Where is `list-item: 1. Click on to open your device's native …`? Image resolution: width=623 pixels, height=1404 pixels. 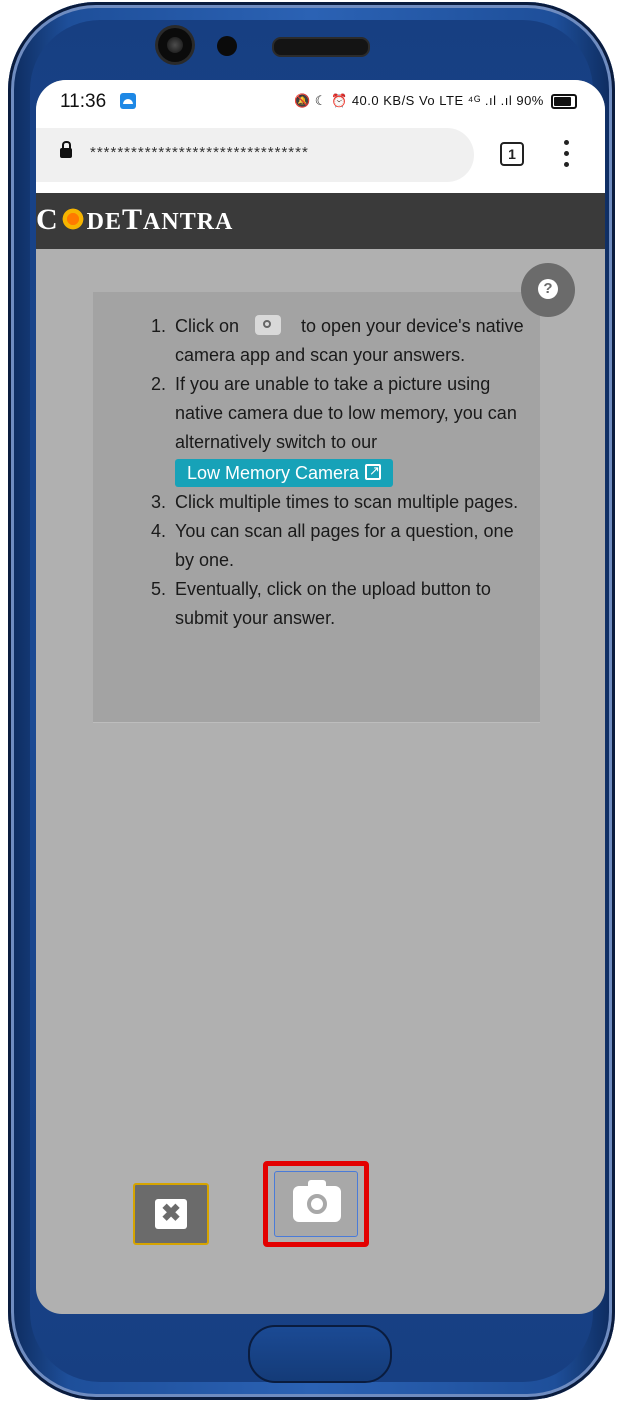
list-item: 1. Click on to open your device's native … is located at coordinates (337, 340).